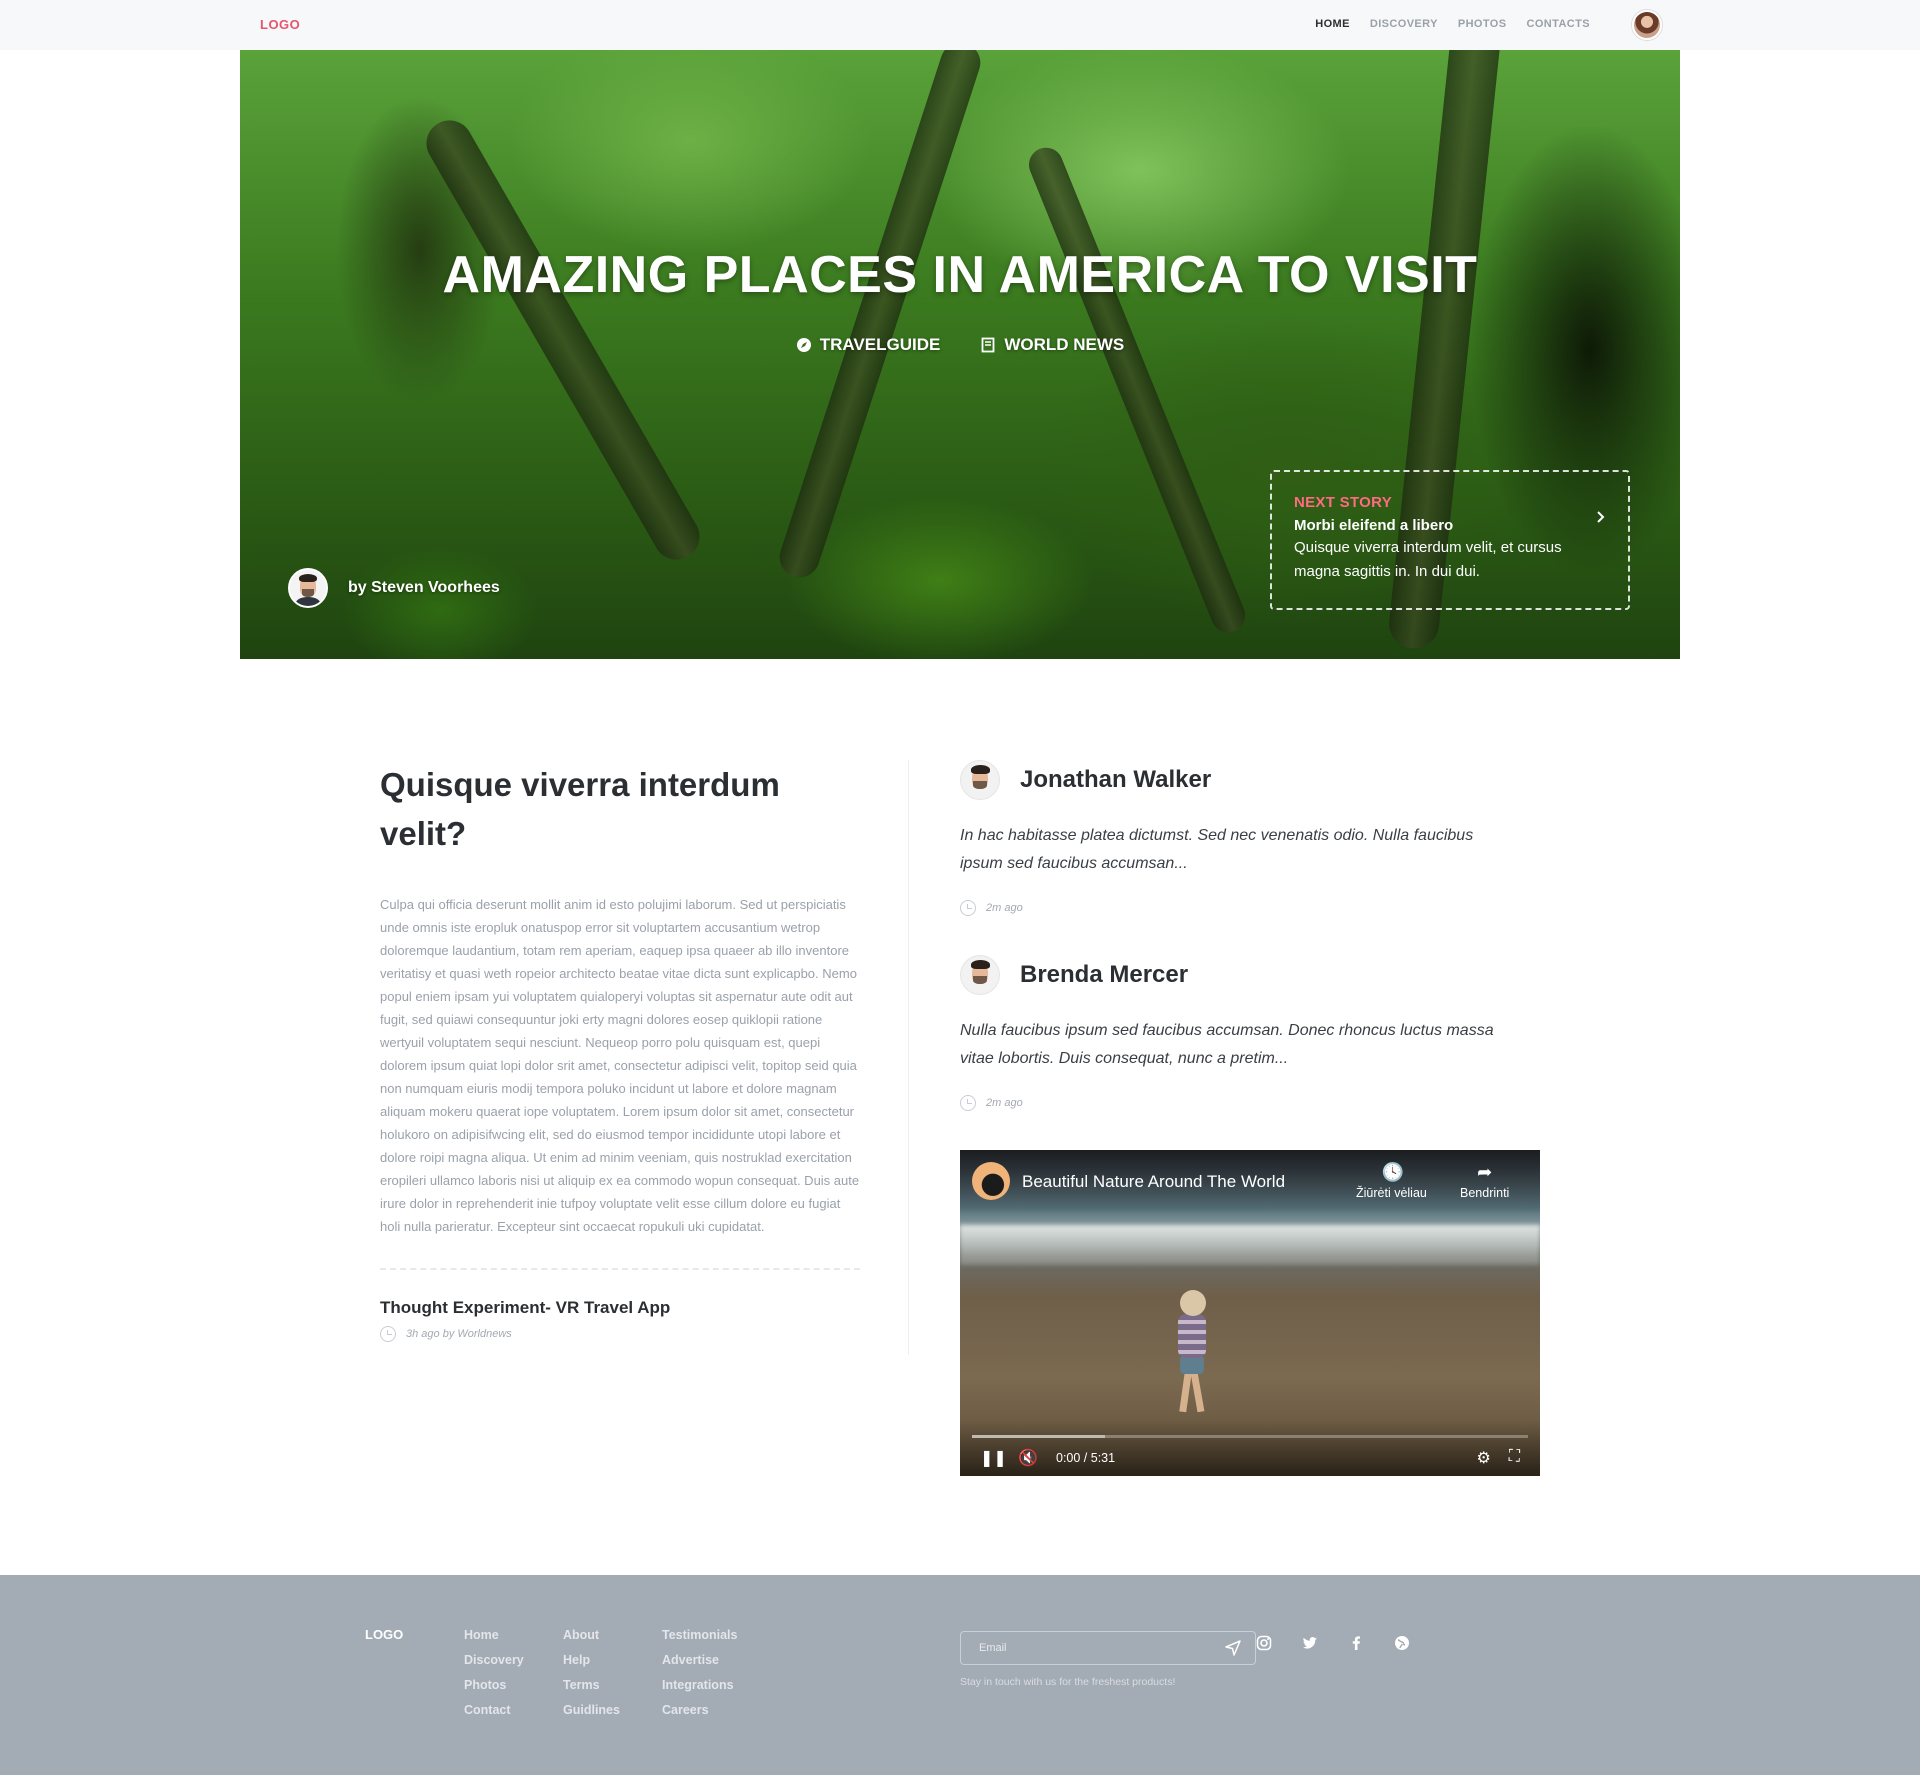  I want to click on facebook-icon, so click(1356, 1643).